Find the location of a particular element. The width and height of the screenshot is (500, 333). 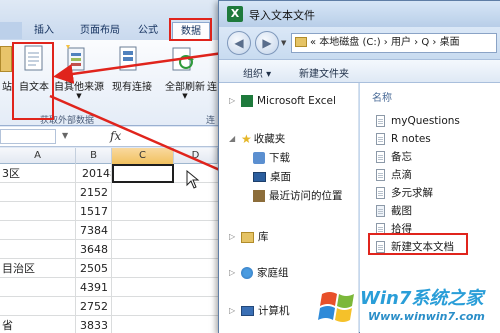

dialog-title-bar: X 导入文本文件 is located at coordinates (359, 14).